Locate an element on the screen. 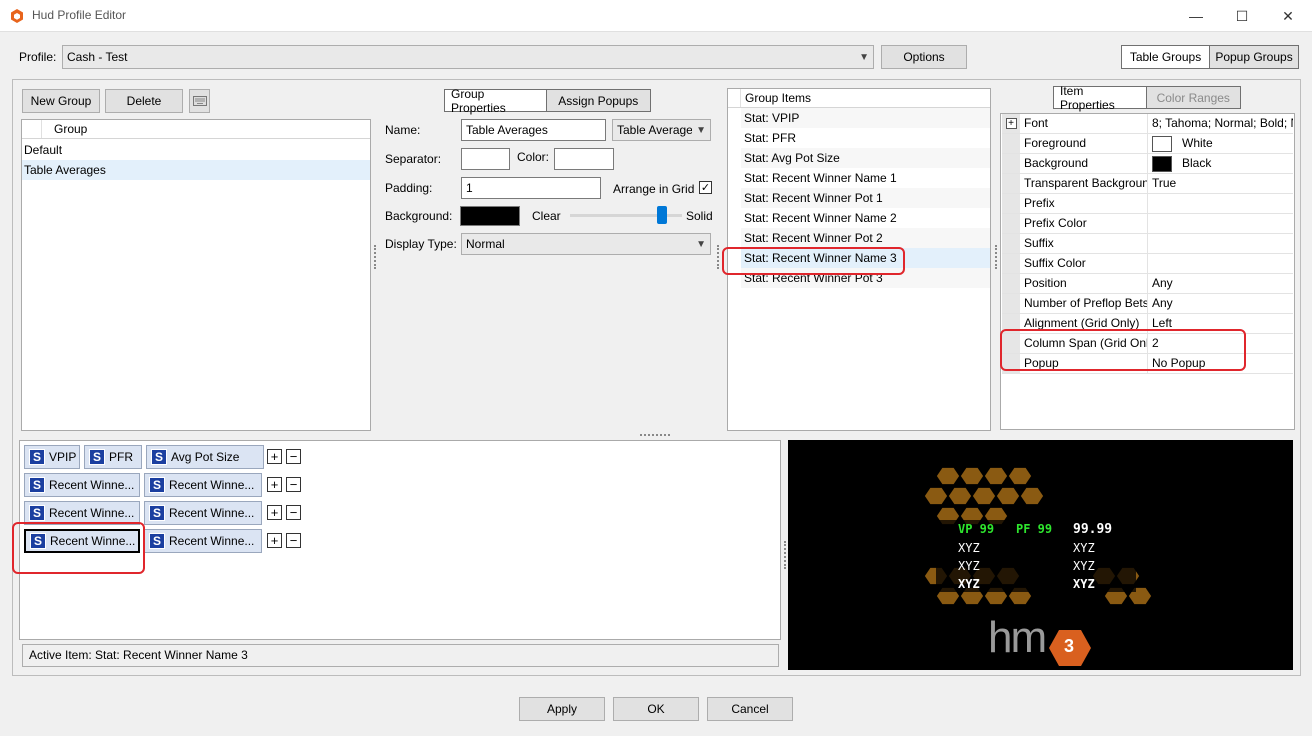 This screenshot has width=1312, height=736. separator-field is located at coordinates (485, 159).